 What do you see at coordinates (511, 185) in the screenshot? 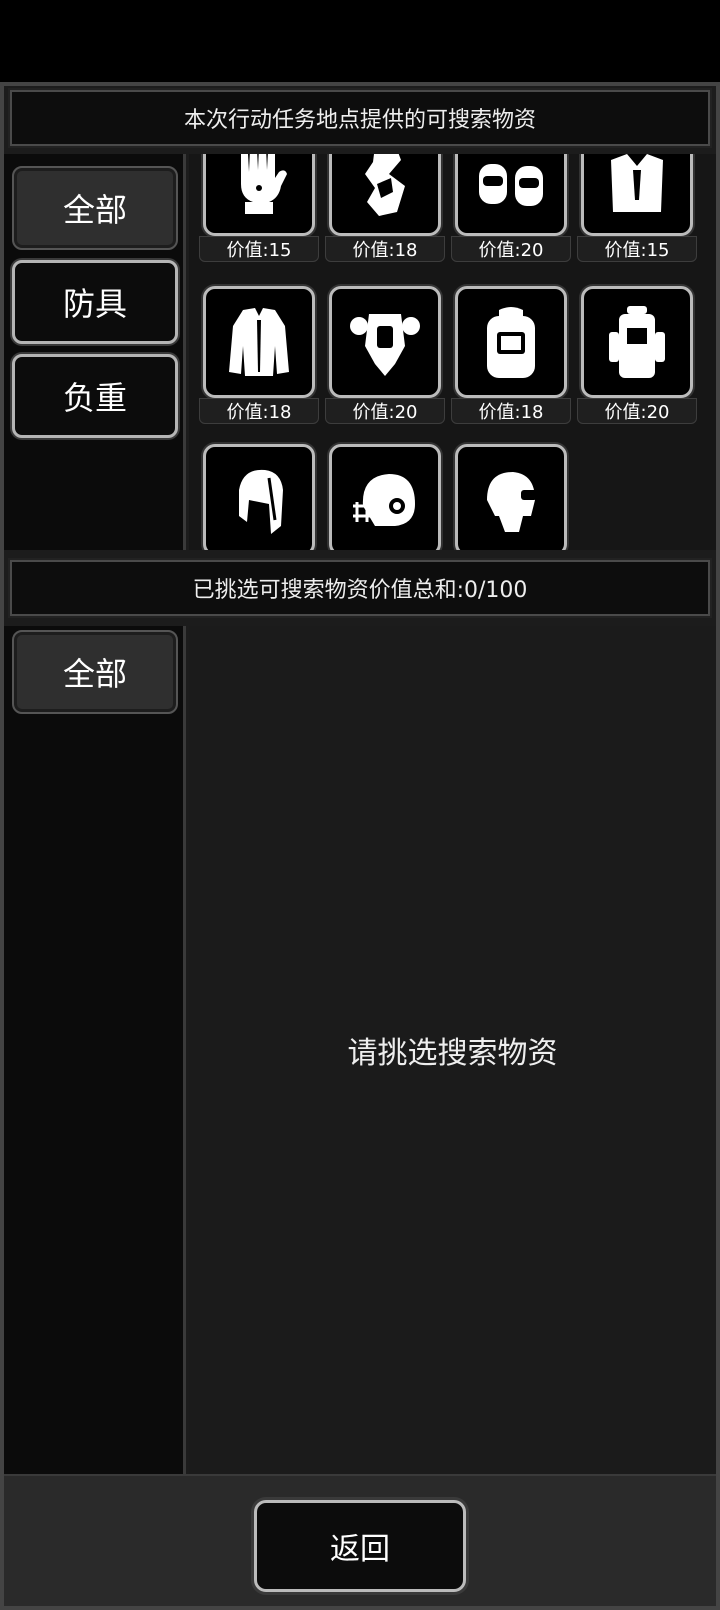
I see `knee-pads-icon` at bounding box center [511, 185].